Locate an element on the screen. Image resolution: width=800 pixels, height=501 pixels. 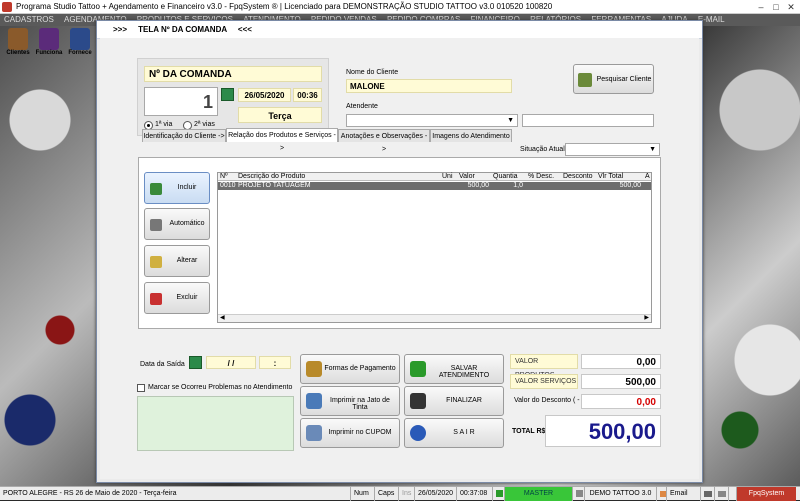
finalize-button: FINALIZAR is located at coordinates (454, 401).